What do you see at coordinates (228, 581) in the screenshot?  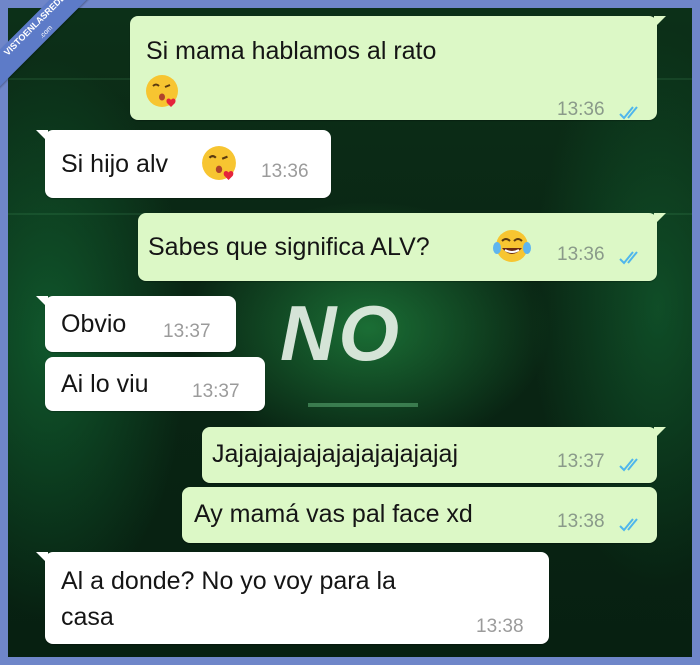 I see `message-text-line: Al a donde? No yo voy para la` at bounding box center [228, 581].